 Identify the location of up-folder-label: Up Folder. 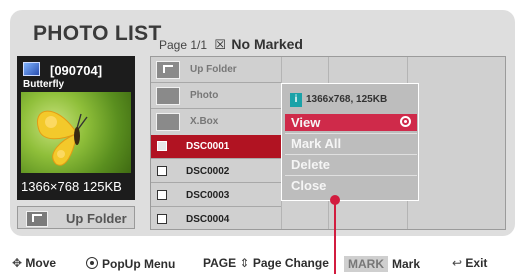
(96, 218).